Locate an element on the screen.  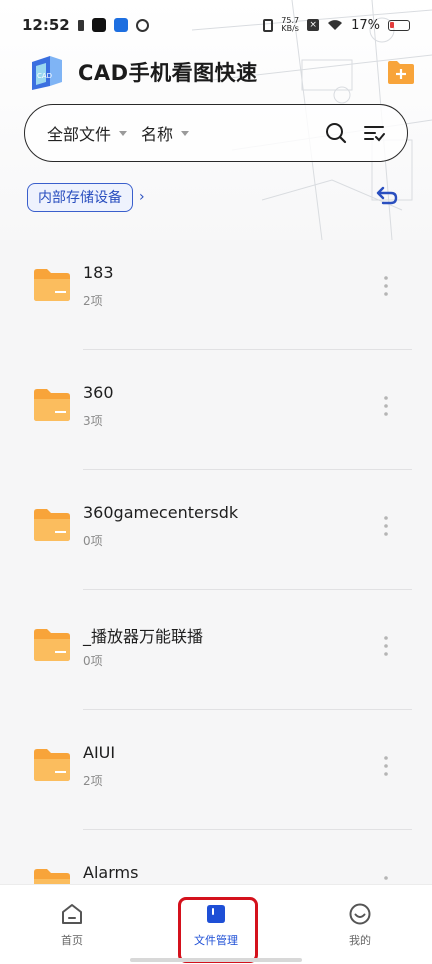
status-bar: 12:52 75.7 KB/s × 17% is located at coordinates (216, 25).